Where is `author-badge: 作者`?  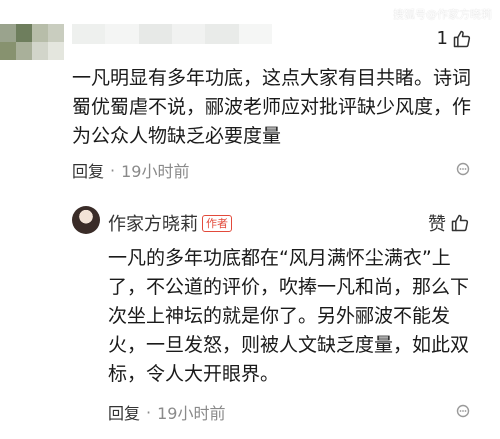 author-badge: 作者 is located at coordinates (217, 223).